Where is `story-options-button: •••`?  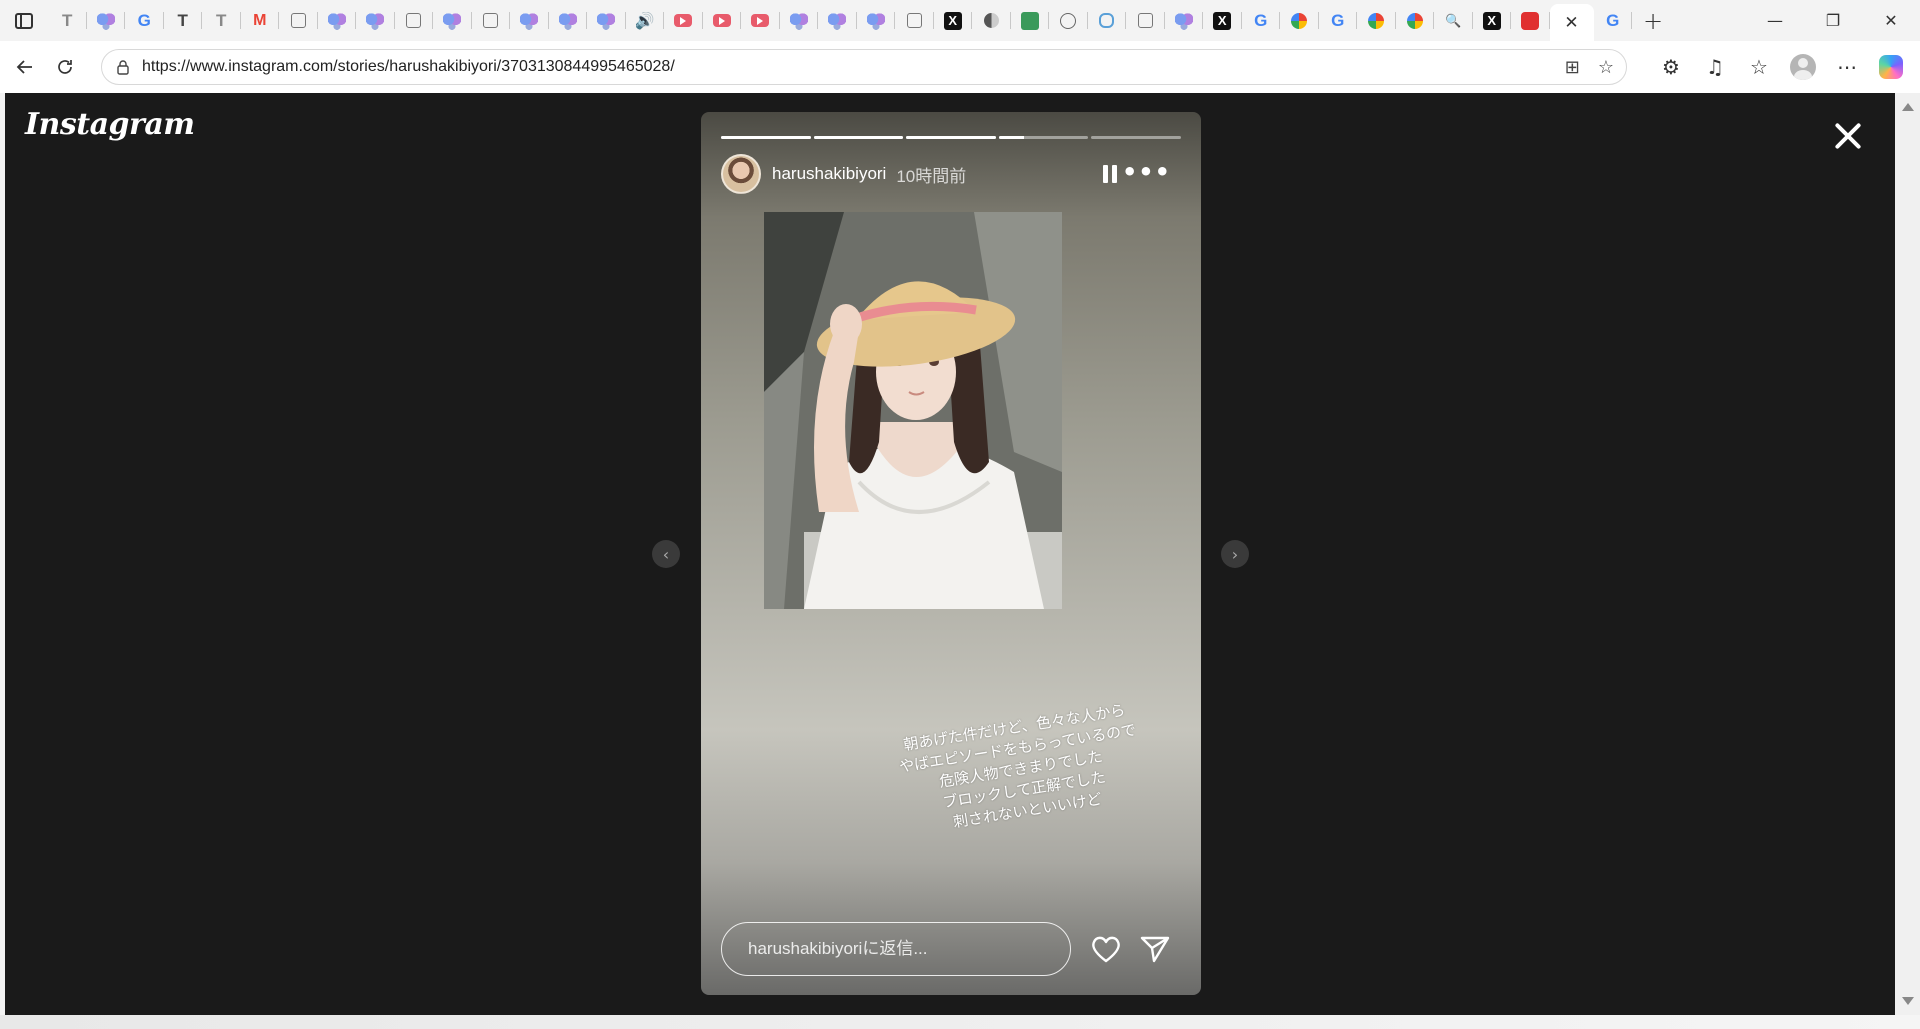
story-options-button: ••• is located at coordinates (1146, 172).